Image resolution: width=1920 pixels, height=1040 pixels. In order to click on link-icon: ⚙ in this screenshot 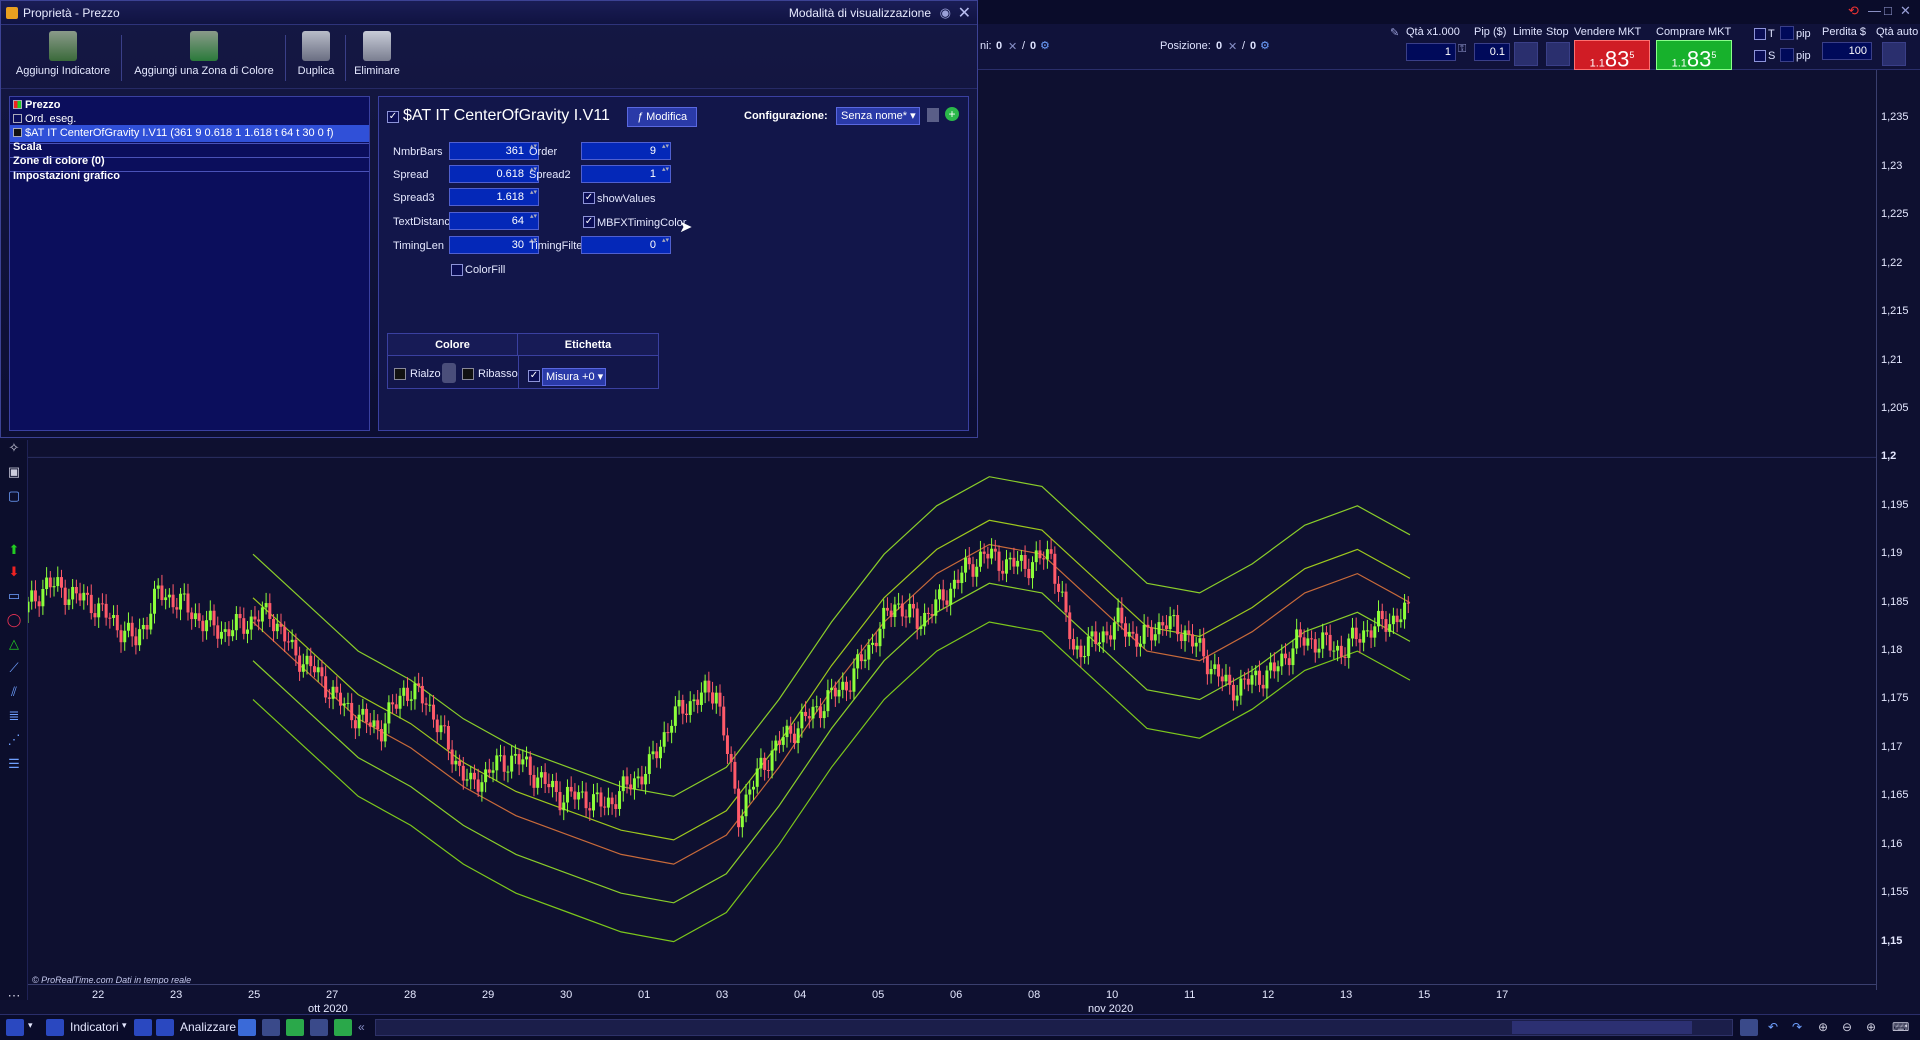, I will do `click(1045, 45)`.